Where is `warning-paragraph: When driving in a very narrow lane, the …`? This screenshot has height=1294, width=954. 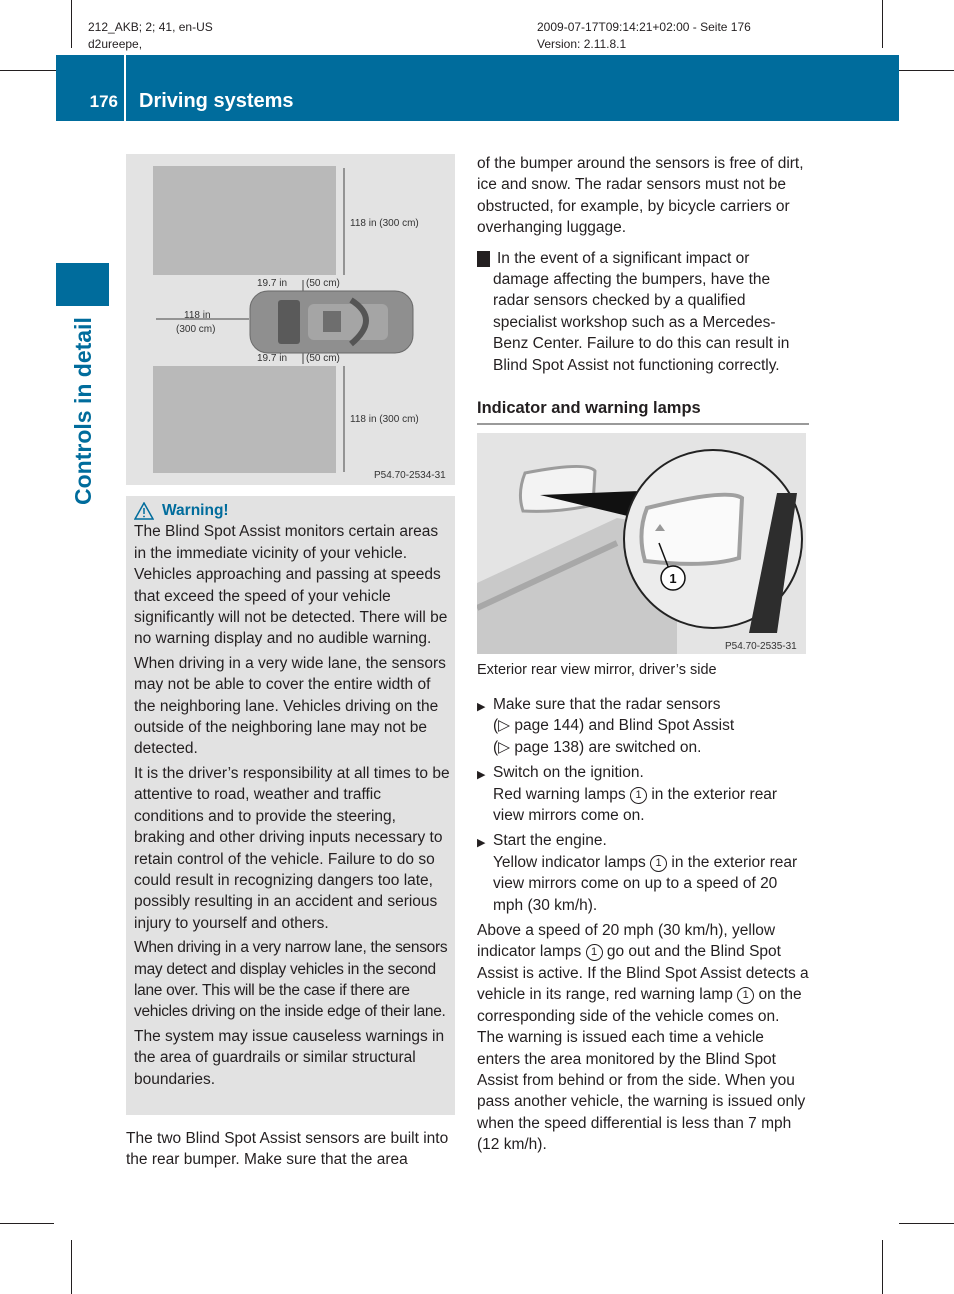
warning-paragraph: When driving in a very narrow lane, the … is located at coordinates (291, 980).